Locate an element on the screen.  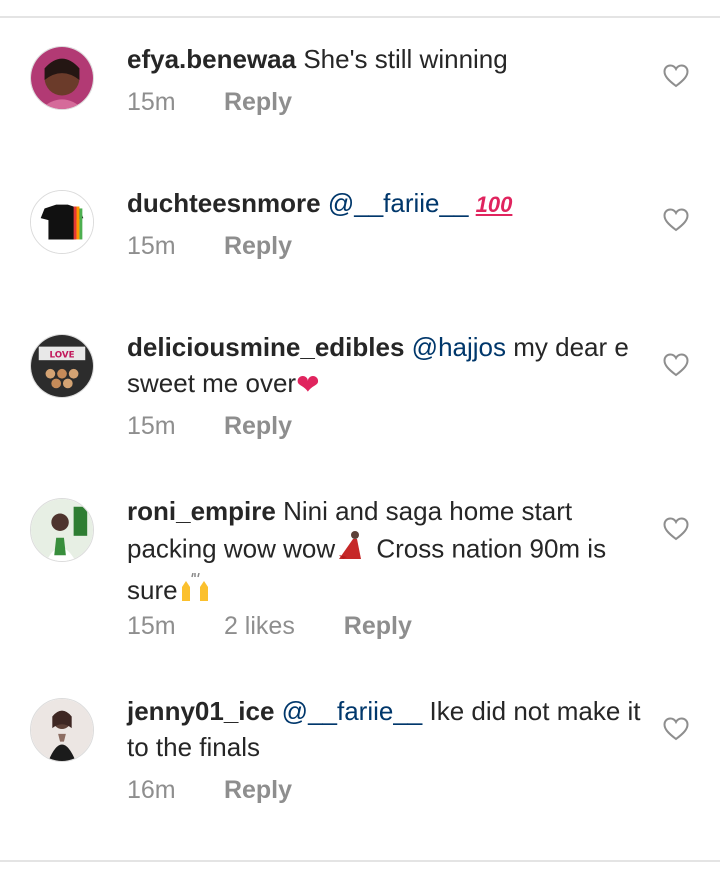
comment-username: efya.benewaa is located at coordinates (211, 59).